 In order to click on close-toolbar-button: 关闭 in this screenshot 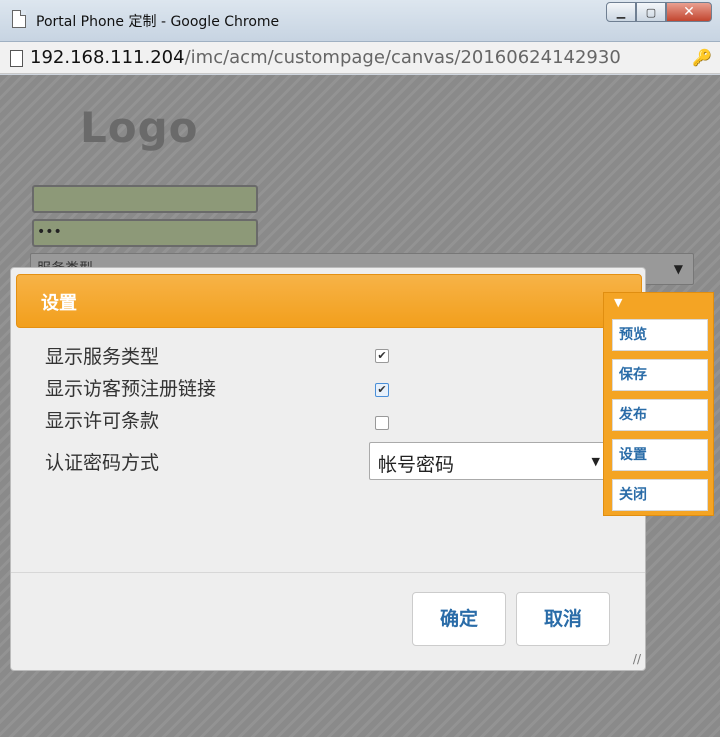, I will do `click(660, 495)`.